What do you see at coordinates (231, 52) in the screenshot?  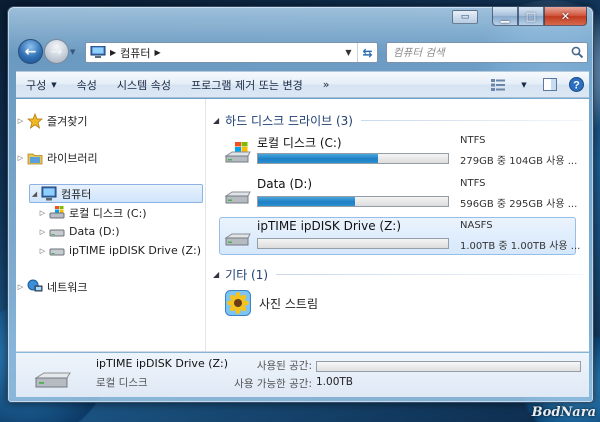 I see `address-bar: ▶ 컴퓨터 ▶ ▼ ⇆` at bounding box center [231, 52].